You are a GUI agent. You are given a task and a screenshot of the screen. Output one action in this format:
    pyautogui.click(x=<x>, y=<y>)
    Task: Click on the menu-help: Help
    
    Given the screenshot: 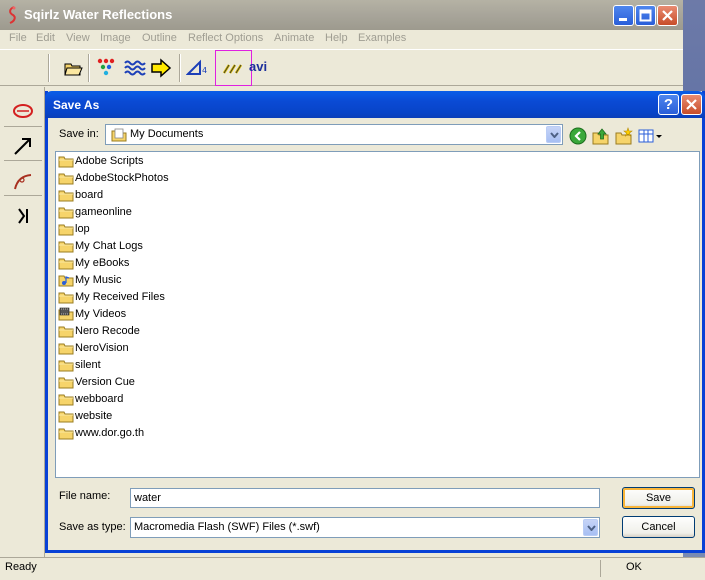 What is the action you would take?
    pyautogui.click(x=336, y=38)
    